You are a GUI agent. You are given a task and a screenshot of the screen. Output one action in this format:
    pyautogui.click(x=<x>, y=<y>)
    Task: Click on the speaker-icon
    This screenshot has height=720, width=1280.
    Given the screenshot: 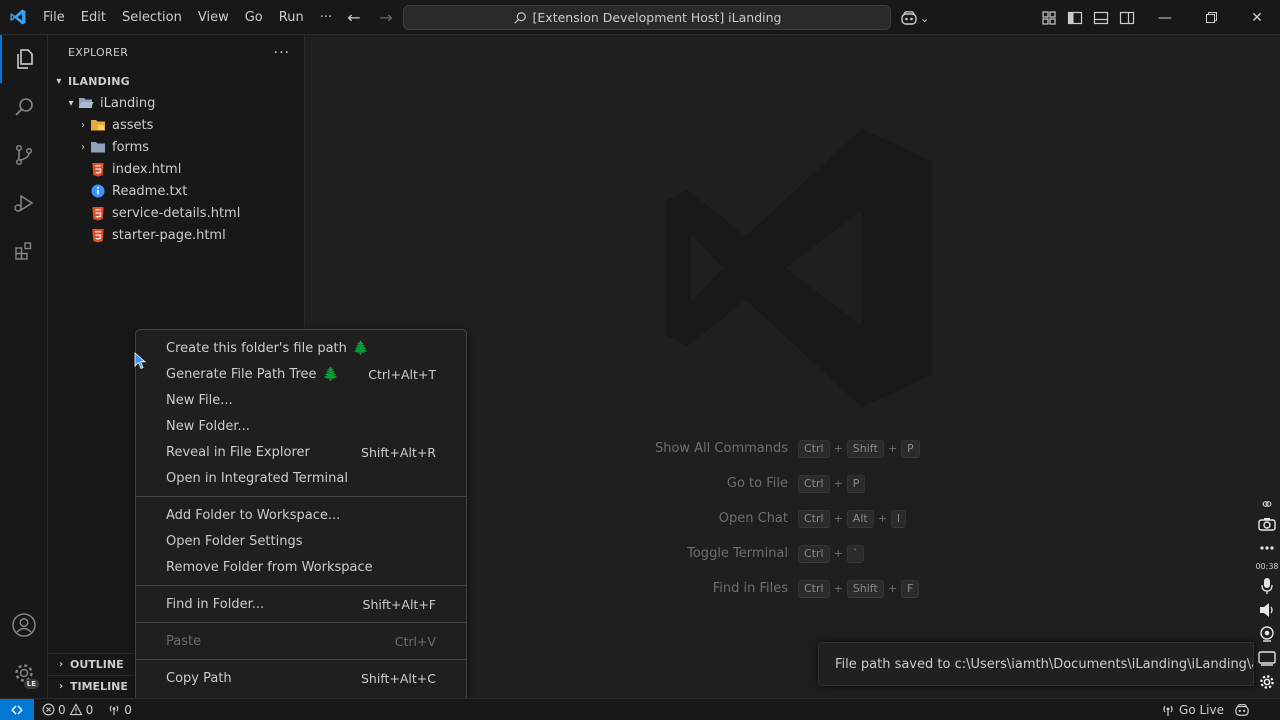 What is the action you would take?
    pyautogui.click(x=1267, y=610)
    